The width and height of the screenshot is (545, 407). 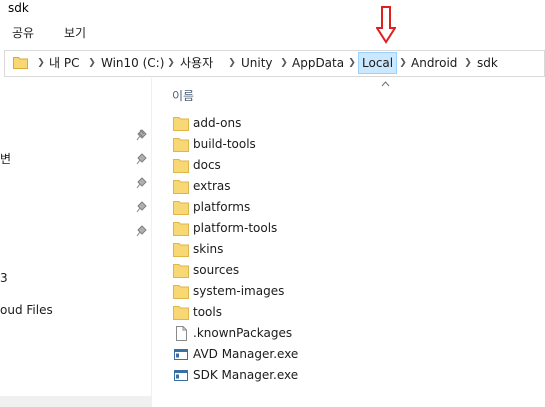 What do you see at coordinates (222, 207) in the screenshot?
I see `file-name: platforms` at bounding box center [222, 207].